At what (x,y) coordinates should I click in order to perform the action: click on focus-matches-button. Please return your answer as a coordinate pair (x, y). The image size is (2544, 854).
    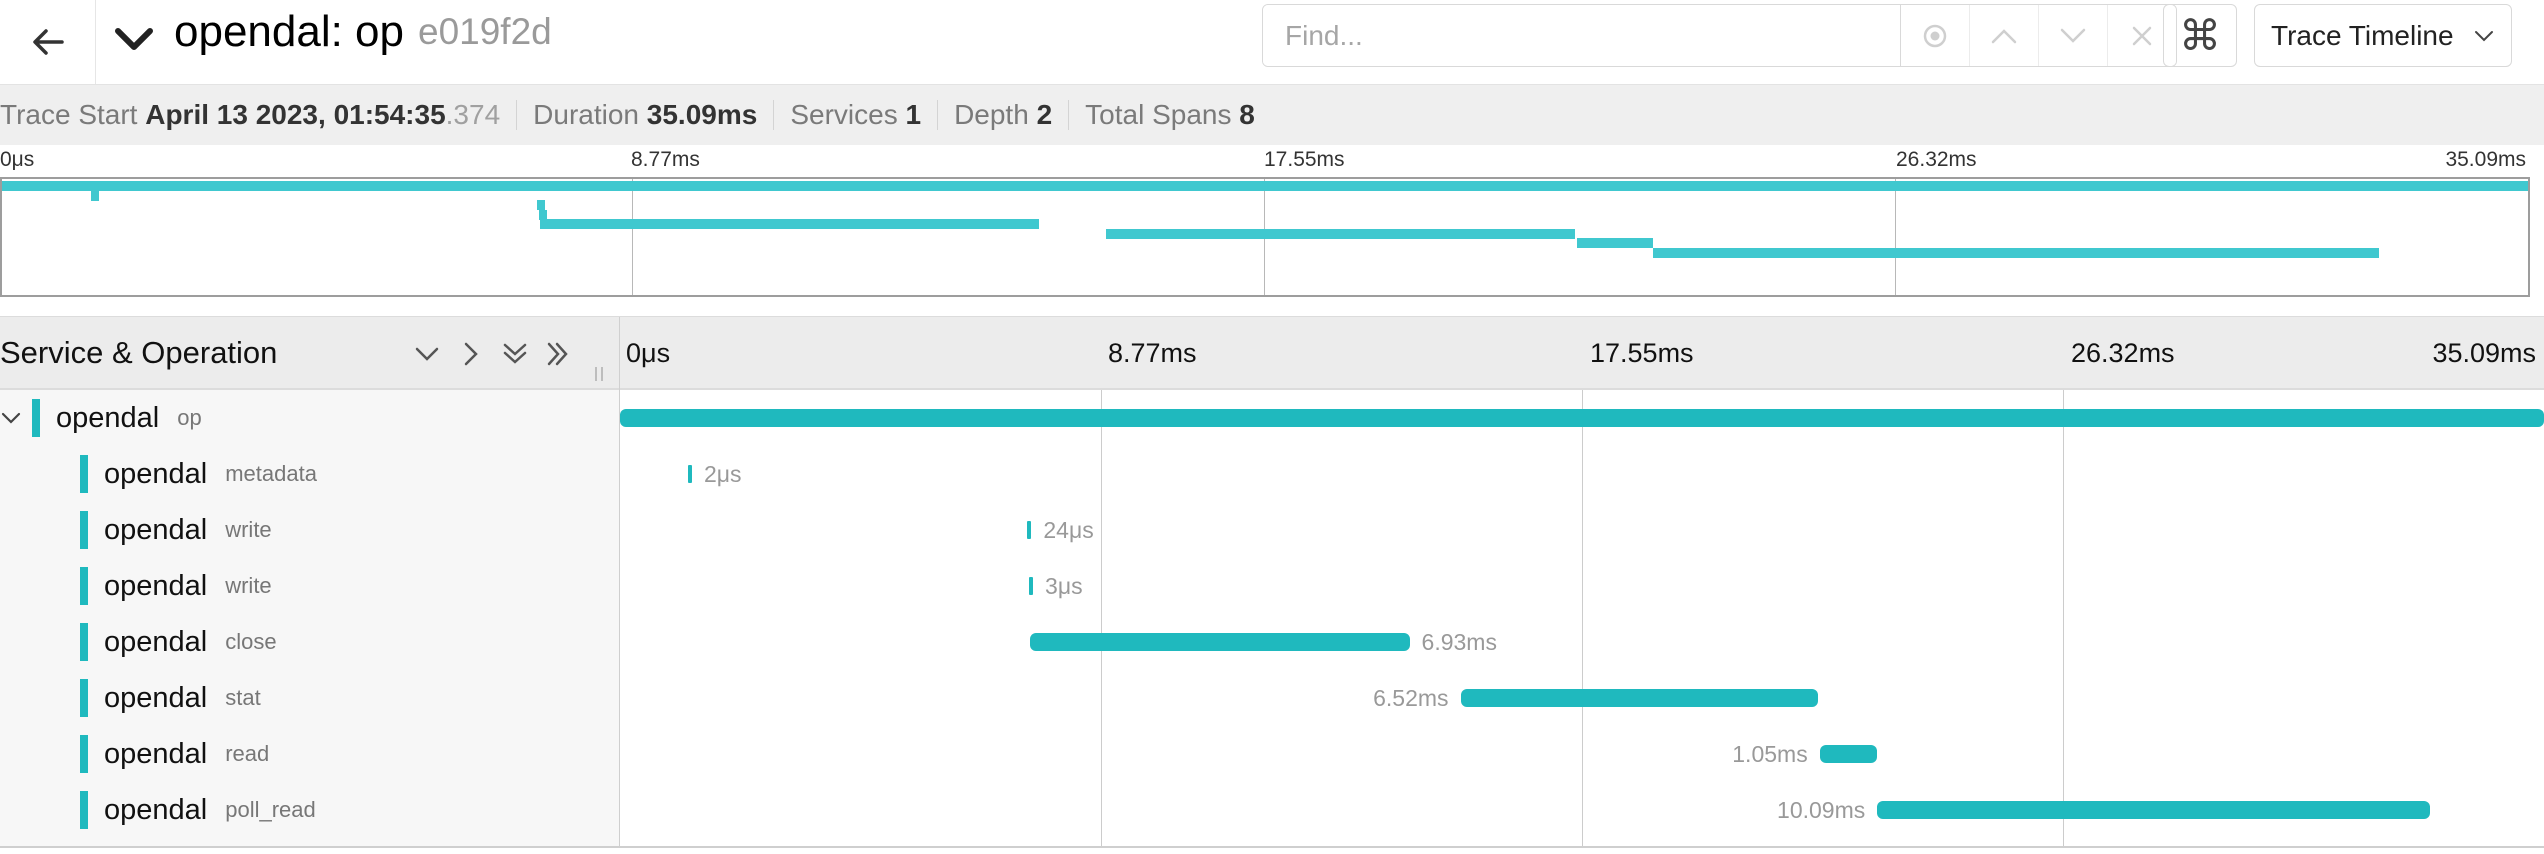
    Looking at the image, I should click on (1935, 35).